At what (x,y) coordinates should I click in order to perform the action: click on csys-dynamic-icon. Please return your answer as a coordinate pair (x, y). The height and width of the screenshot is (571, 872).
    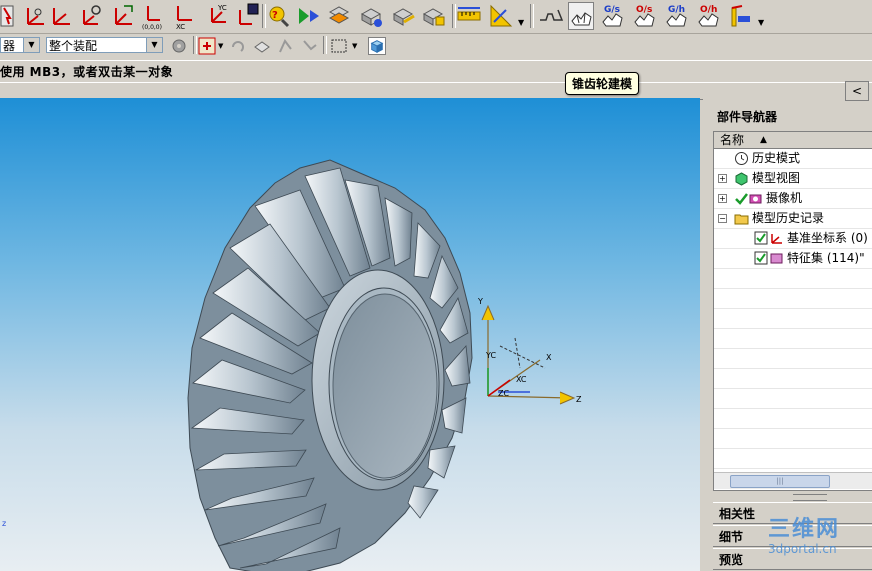
    Looking at the image, I should click on (123, 16).